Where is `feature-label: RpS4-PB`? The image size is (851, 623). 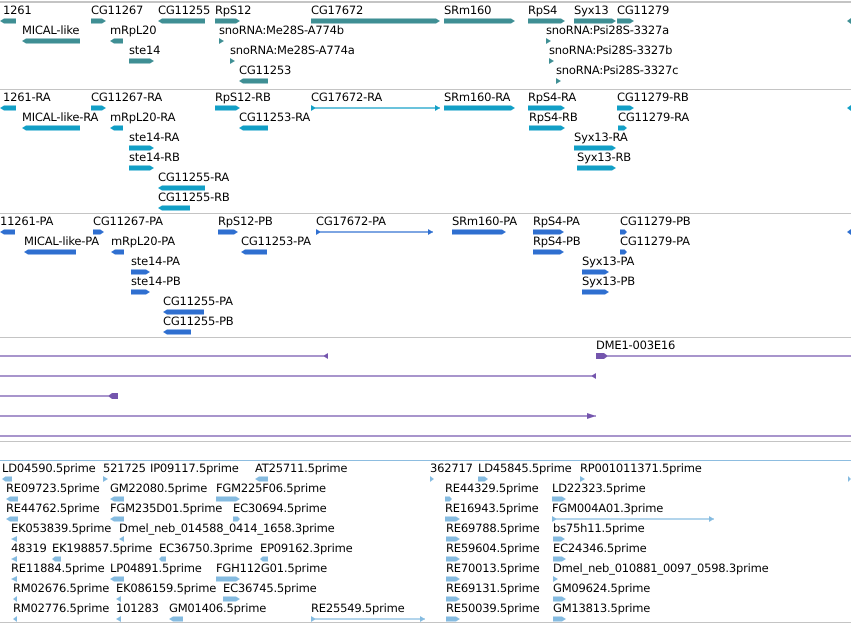
feature-label: RpS4-PB is located at coordinates (556, 241).